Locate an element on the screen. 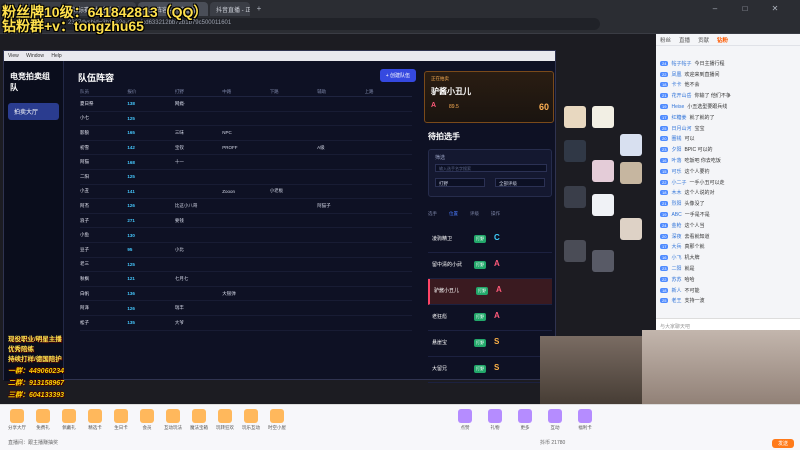 This screenshot has height=450, width=800. tab-player: 选手 is located at coordinates (432, 216).